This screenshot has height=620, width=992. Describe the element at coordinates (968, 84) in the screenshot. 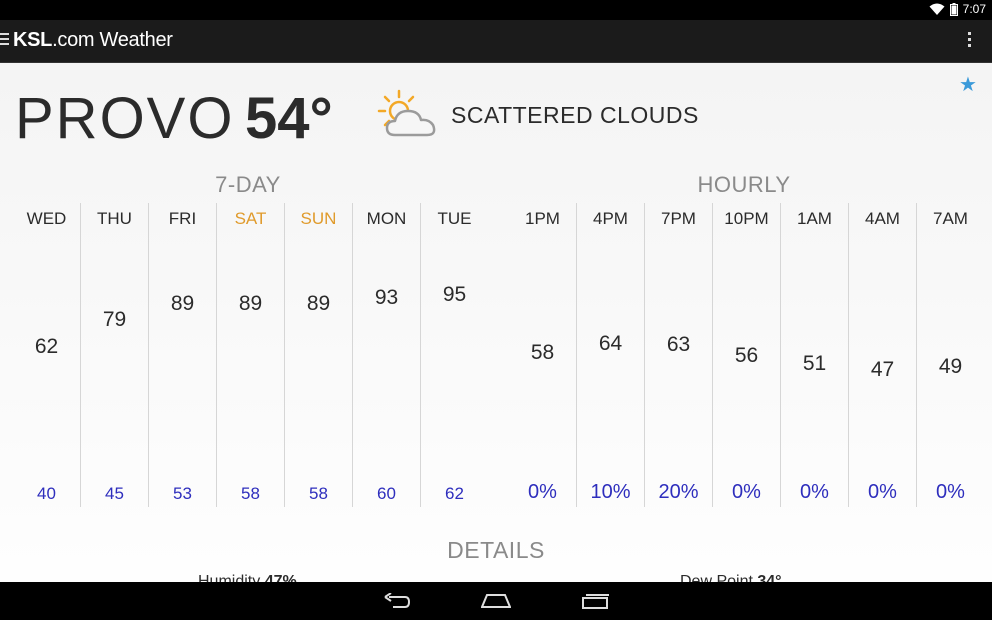

I see `favorite-star-icon: ★` at that location.